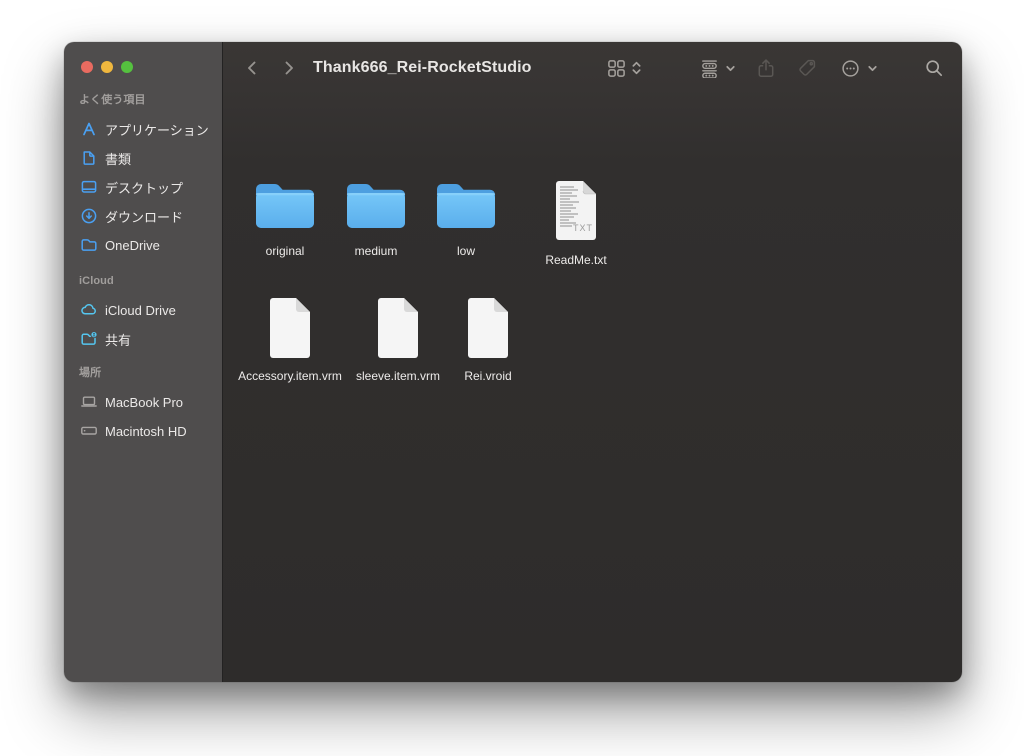 This screenshot has width=1024, height=756. I want to click on group-by-button, so click(718, 68).